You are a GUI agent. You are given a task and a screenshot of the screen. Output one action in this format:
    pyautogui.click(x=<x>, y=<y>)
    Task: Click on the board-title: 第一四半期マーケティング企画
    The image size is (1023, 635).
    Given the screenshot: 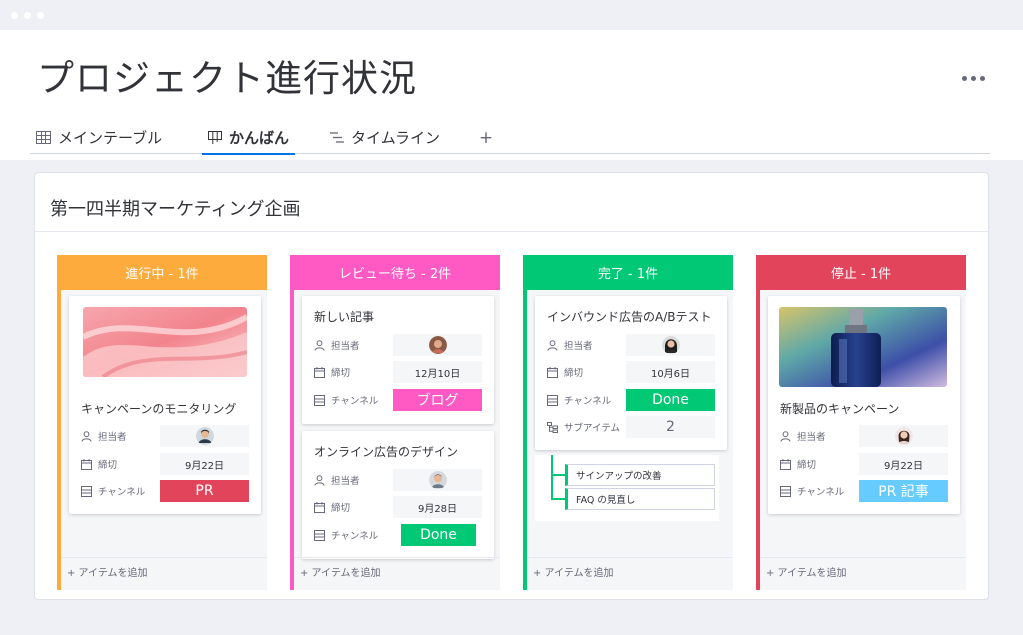 What is the action you would take?
    pyautogui.click(x=175, y=209)
    